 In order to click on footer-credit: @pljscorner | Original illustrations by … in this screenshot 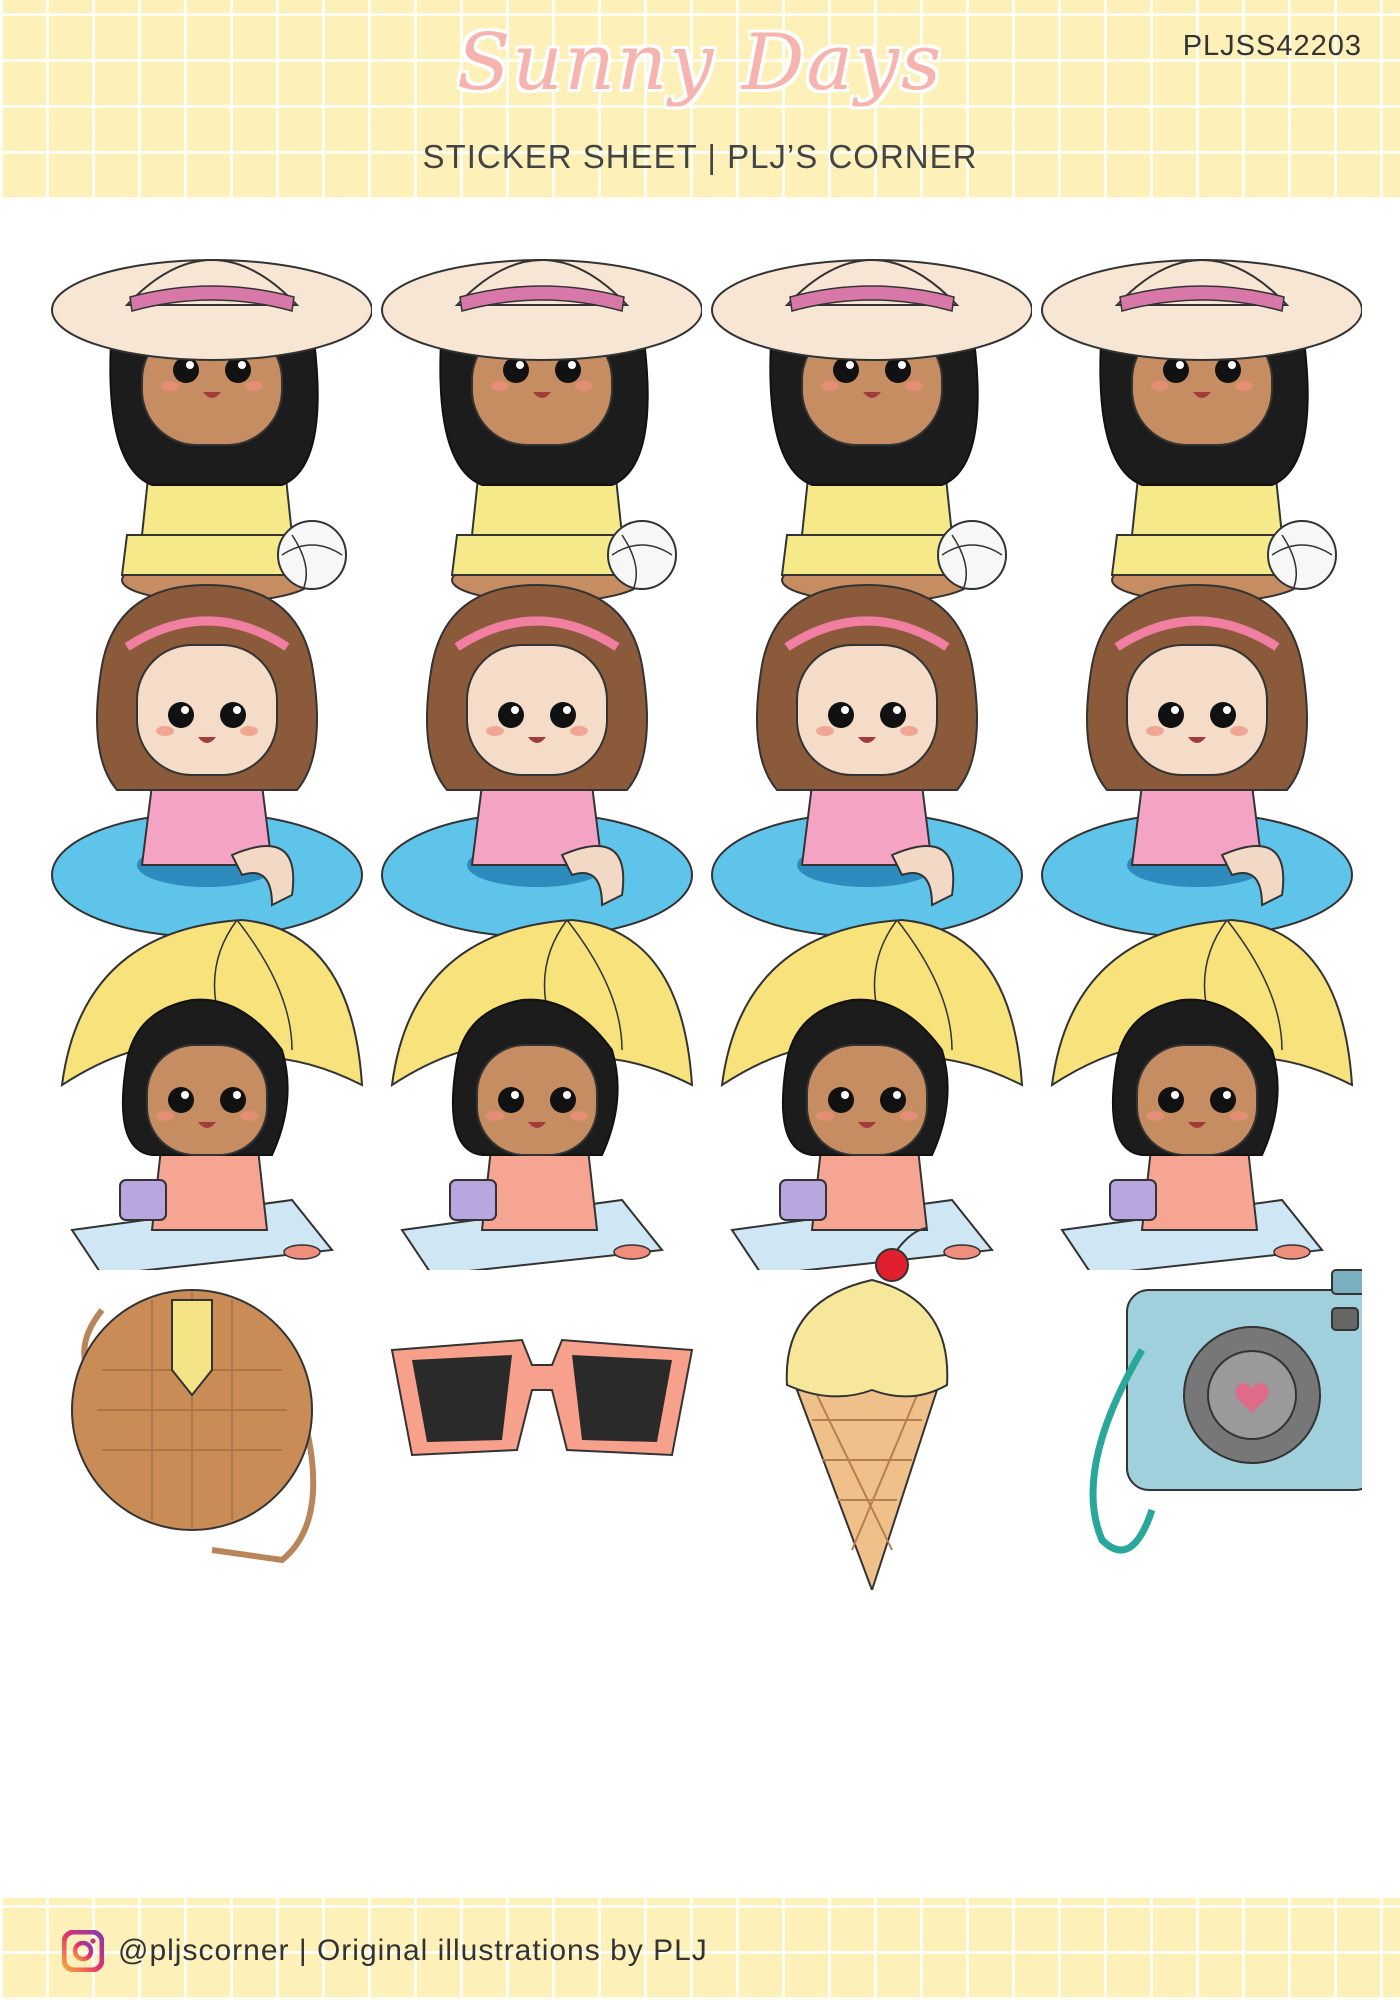, I will do `click(413, 1950)`.